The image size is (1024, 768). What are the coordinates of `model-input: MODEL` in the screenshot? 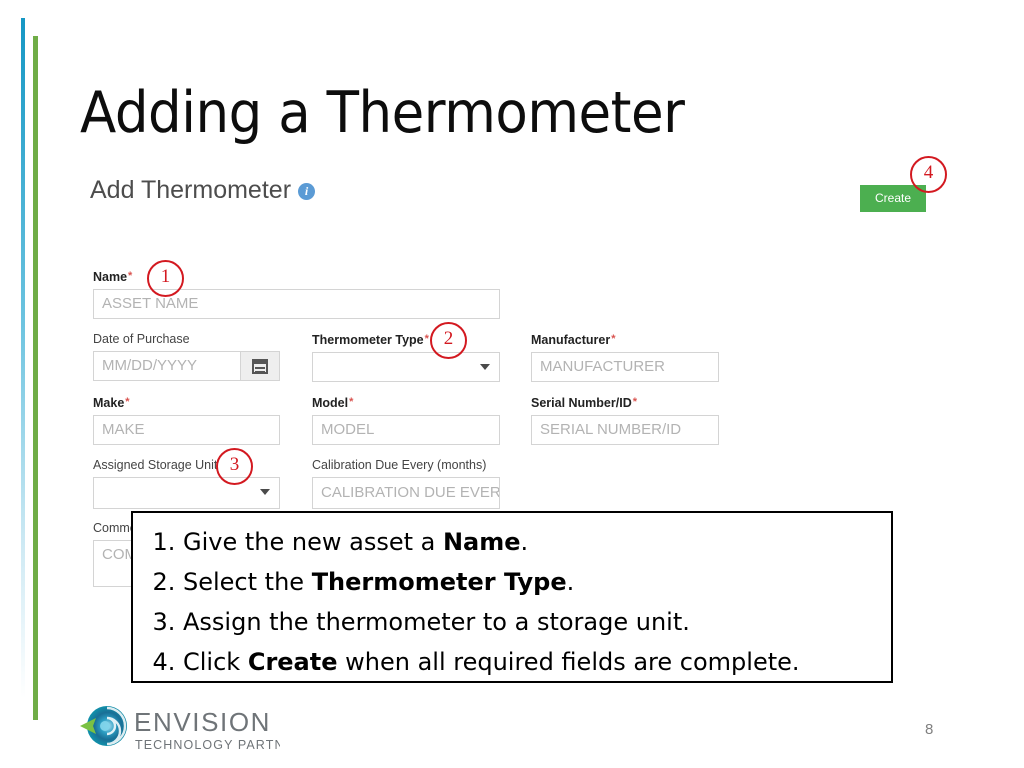 It's located at (406, 430).